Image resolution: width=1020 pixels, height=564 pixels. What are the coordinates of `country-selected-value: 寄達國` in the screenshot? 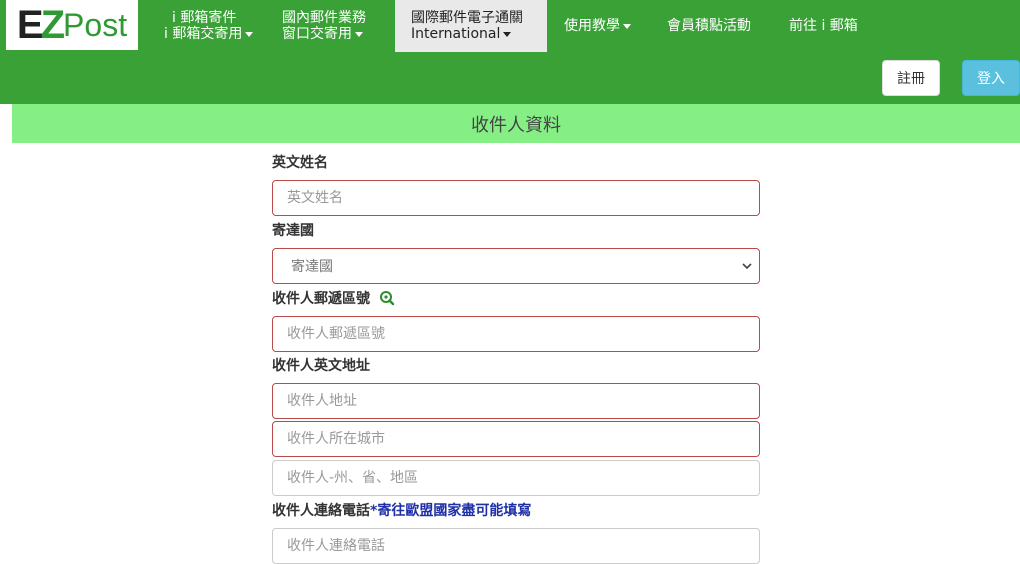 It's located at (312, 267).